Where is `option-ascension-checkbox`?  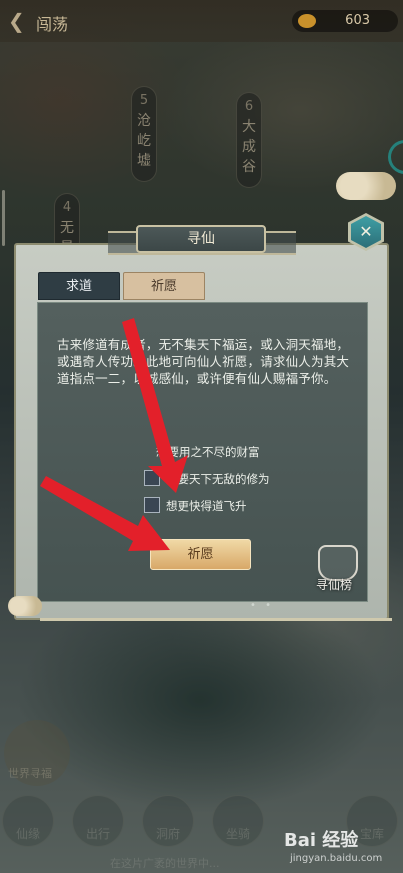
option-ascension-checkbox is located at coordinates (152, 505).